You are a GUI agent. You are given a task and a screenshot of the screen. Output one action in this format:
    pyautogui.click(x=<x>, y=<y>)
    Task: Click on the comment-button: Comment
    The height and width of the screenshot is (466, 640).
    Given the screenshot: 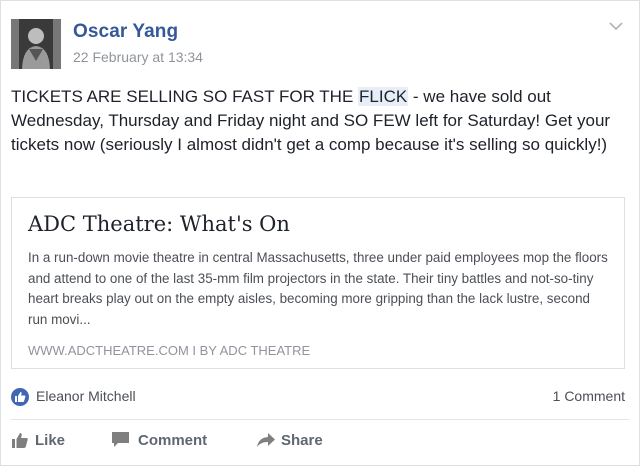 What is the action you would take?
    pyautogui.click(x=171, y=441)
    